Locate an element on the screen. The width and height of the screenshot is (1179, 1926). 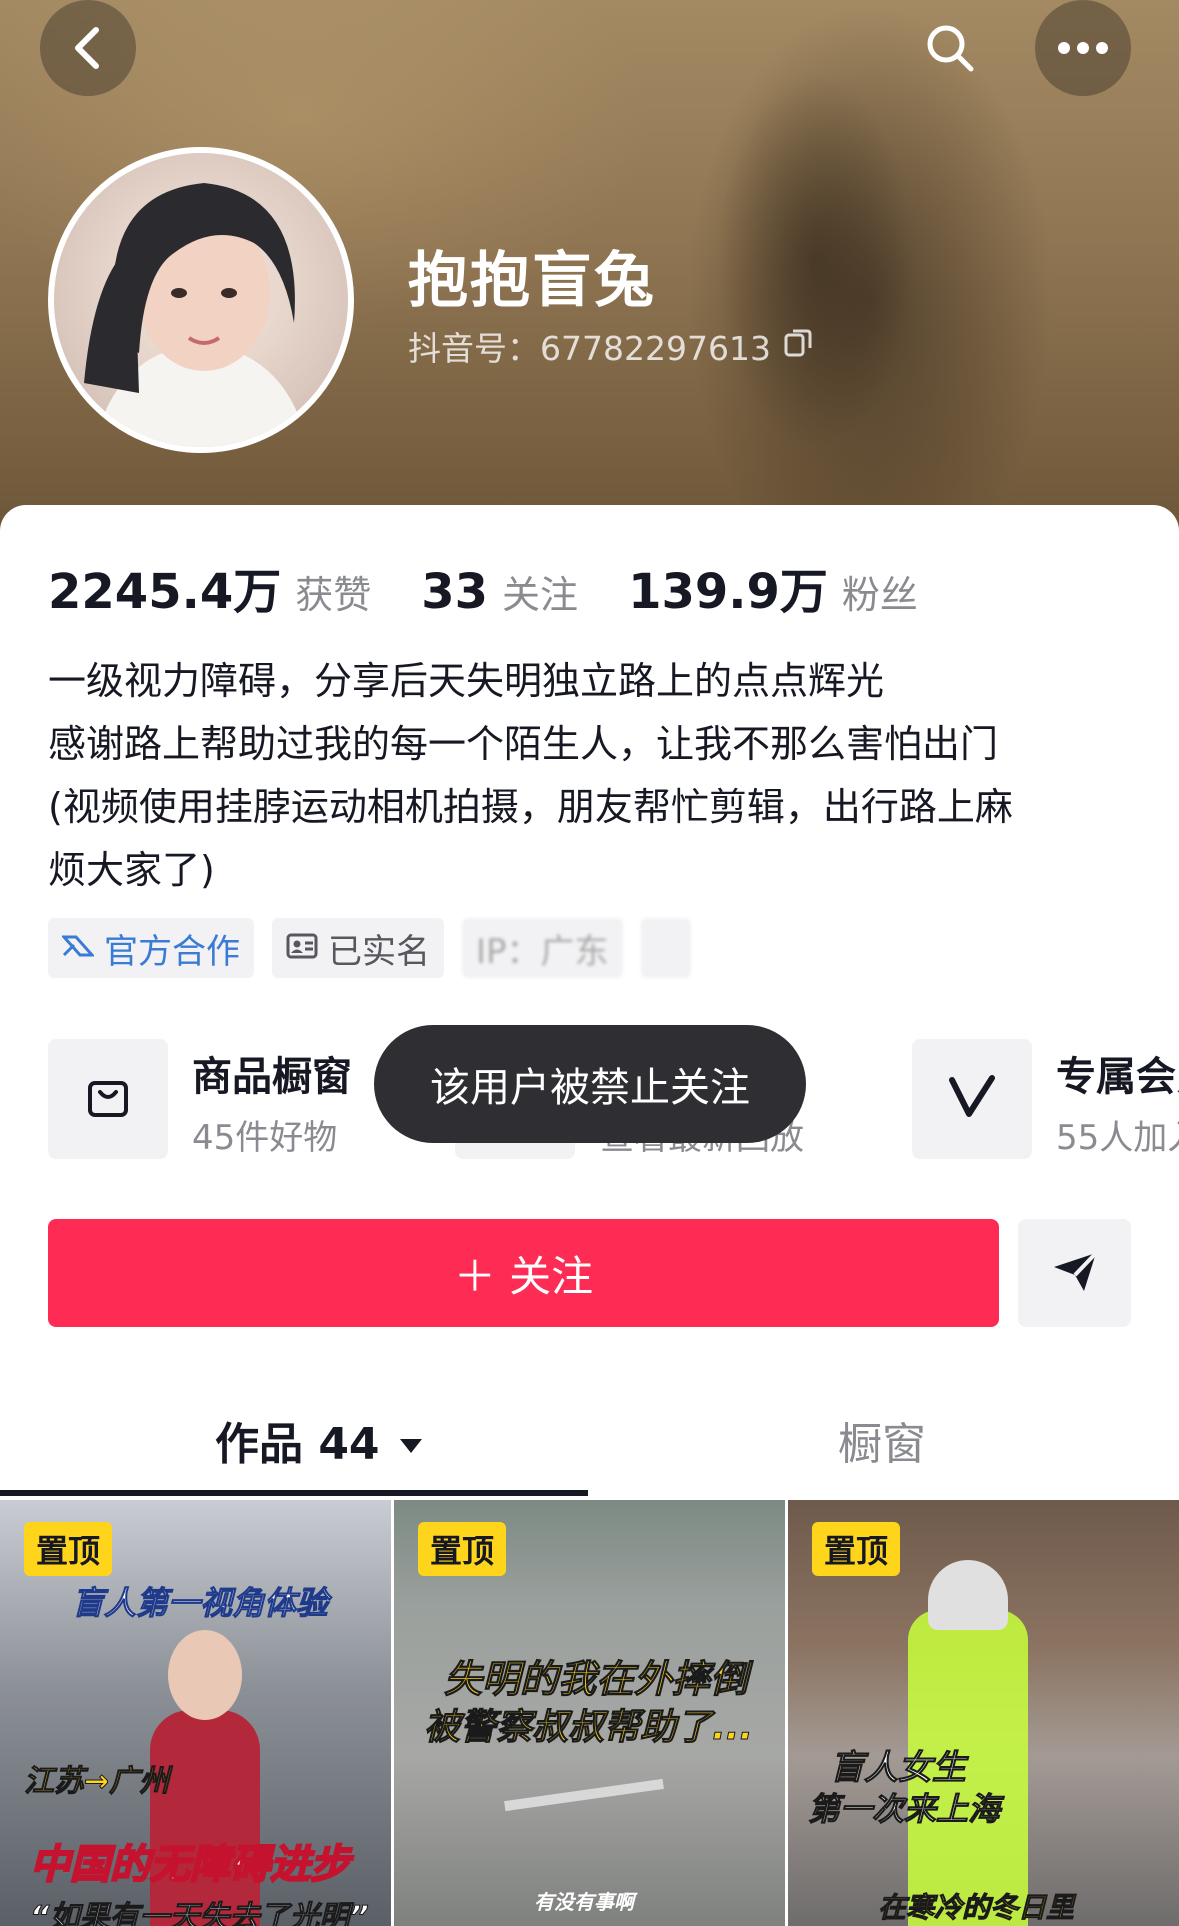
tag-official-cooperation: 官方合作 is located at coordinates (151, 948).